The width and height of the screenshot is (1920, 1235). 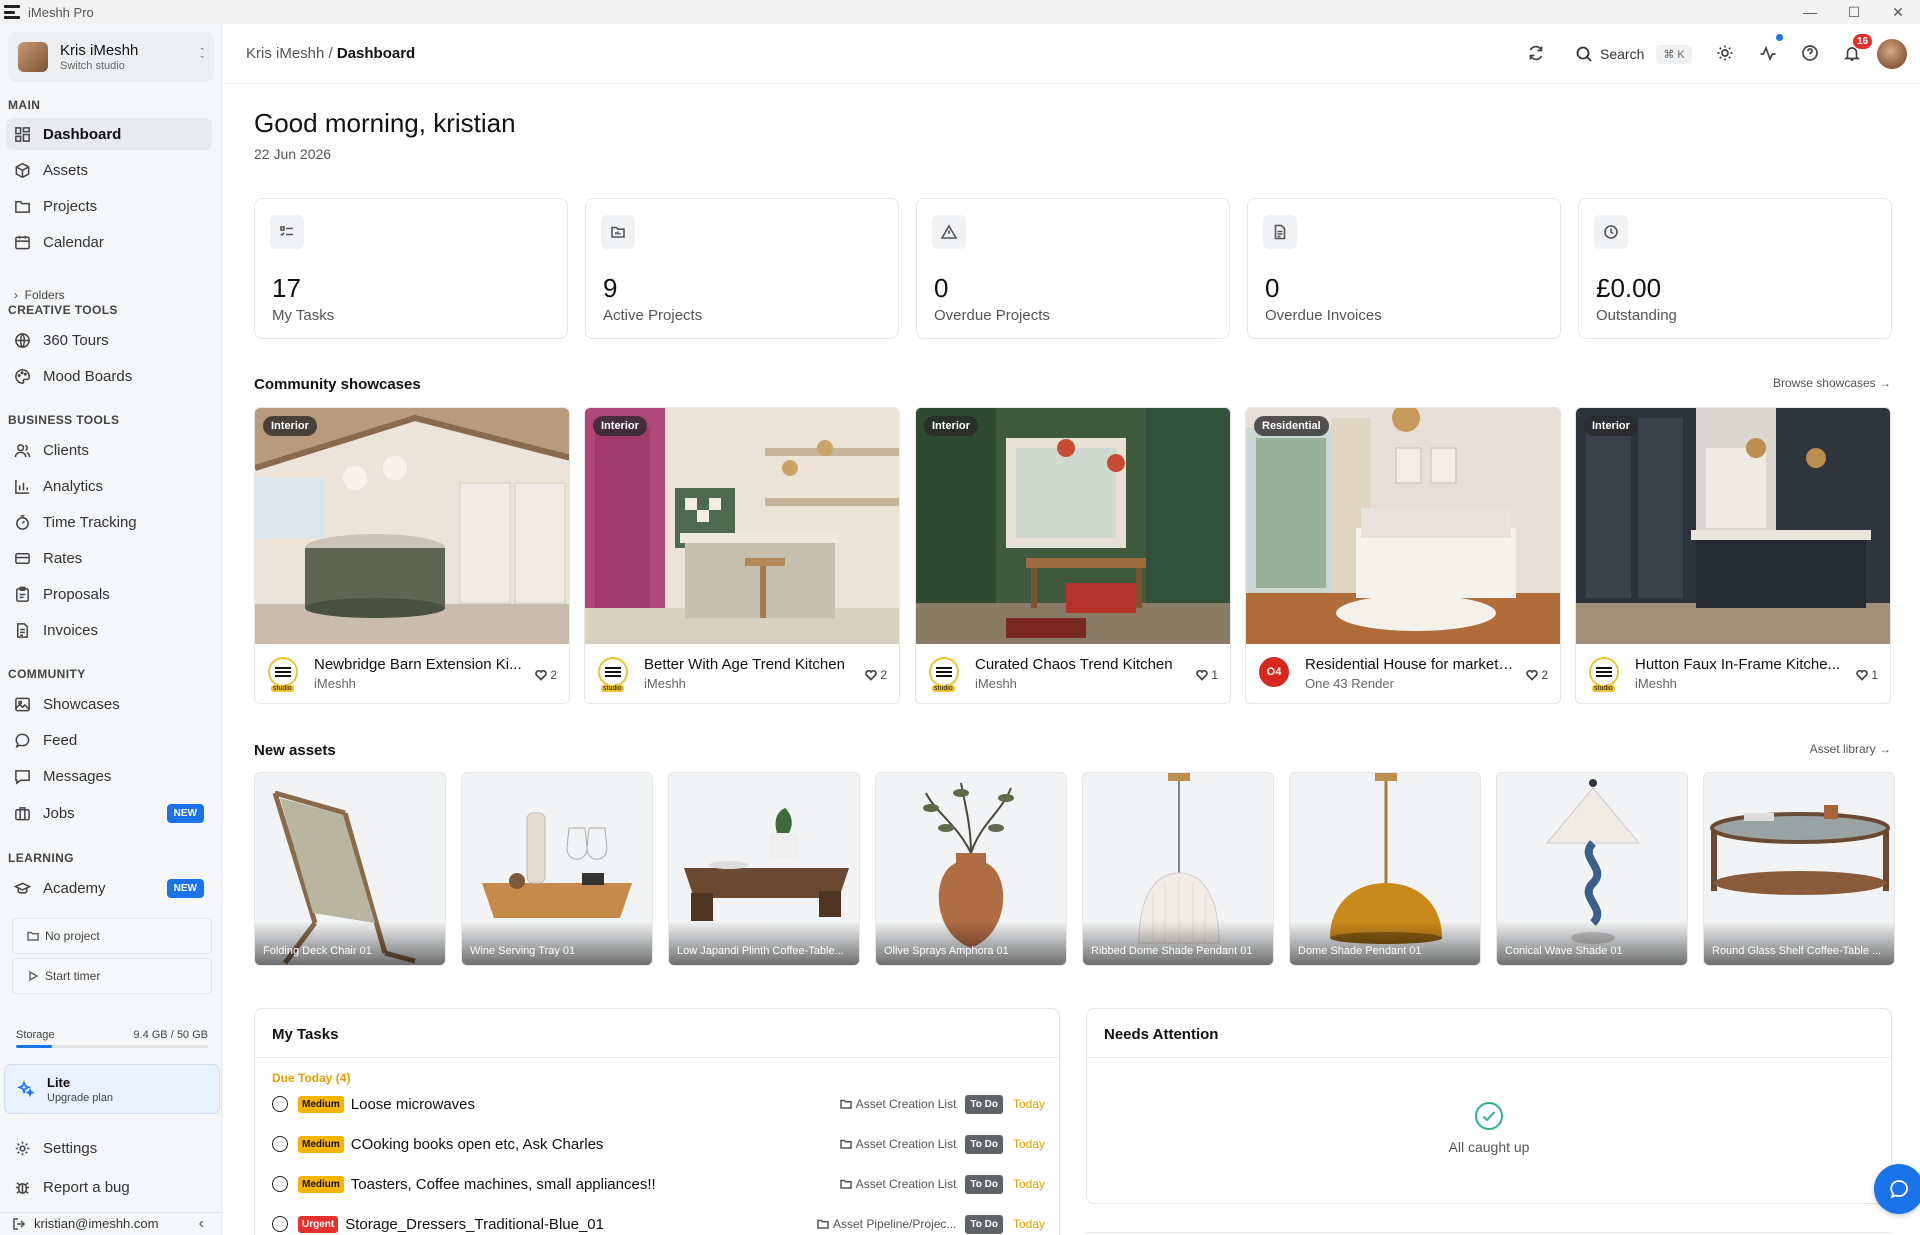 What do you see at coordinates (1735, 268) in the screenshot?
I see `stat-card-outstanding: £0.00 Outstanding` at bounding box center [1735, 268].